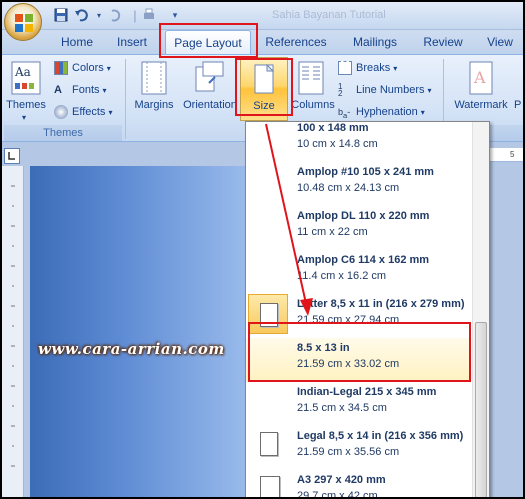  What do you see at coordinates (345, 68) in the screenshot?
I see `breaks-icon` at bounding box center [345, 68].